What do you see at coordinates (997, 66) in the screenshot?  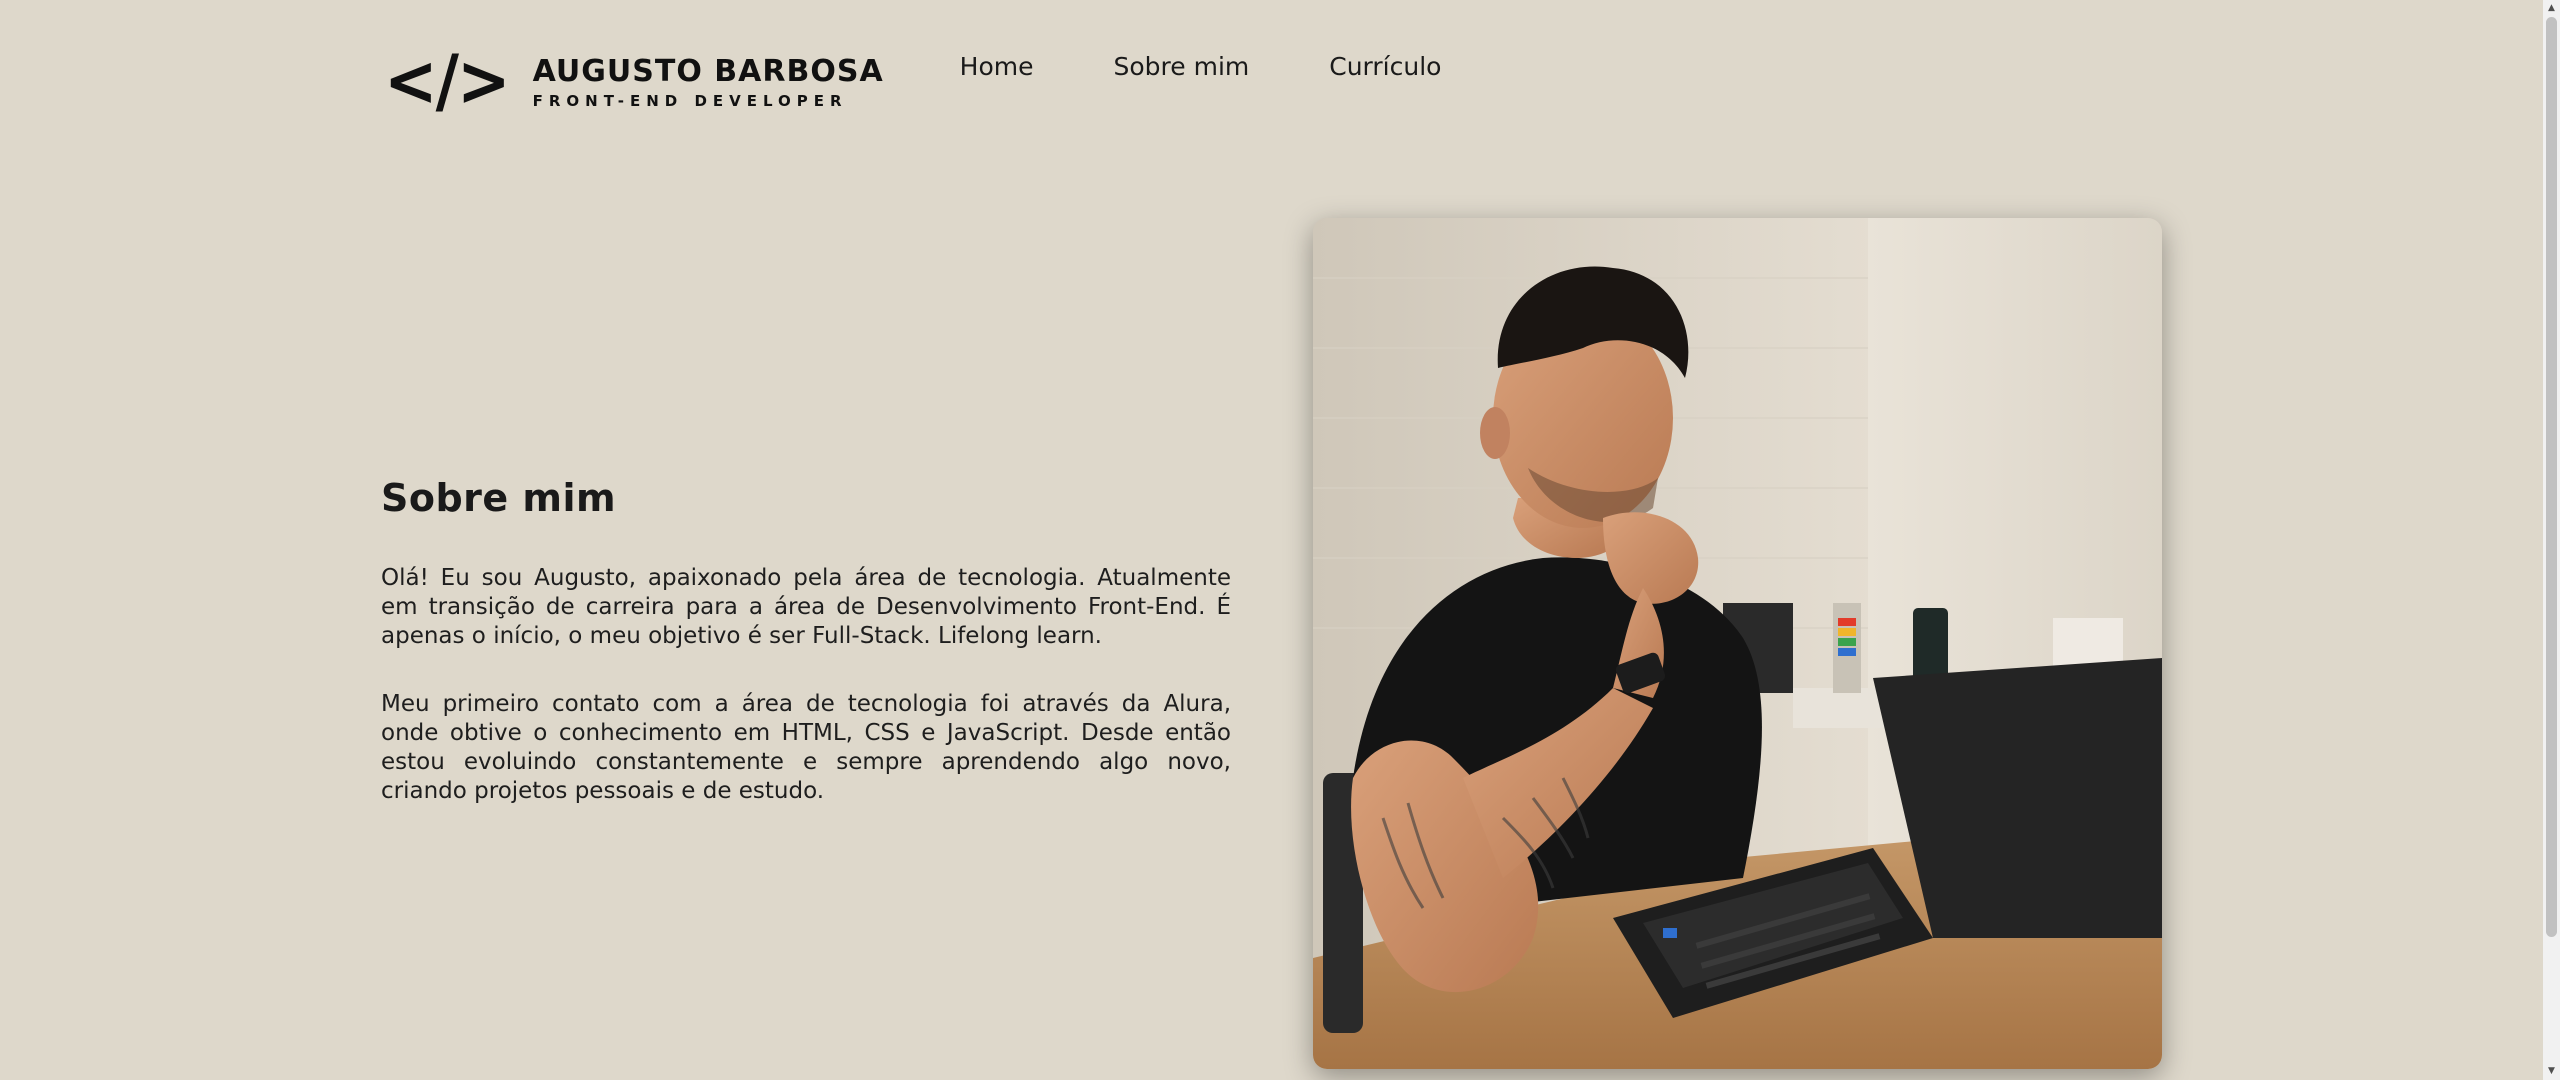 I see `nav-home: Home` at bounding box center [997, 66].